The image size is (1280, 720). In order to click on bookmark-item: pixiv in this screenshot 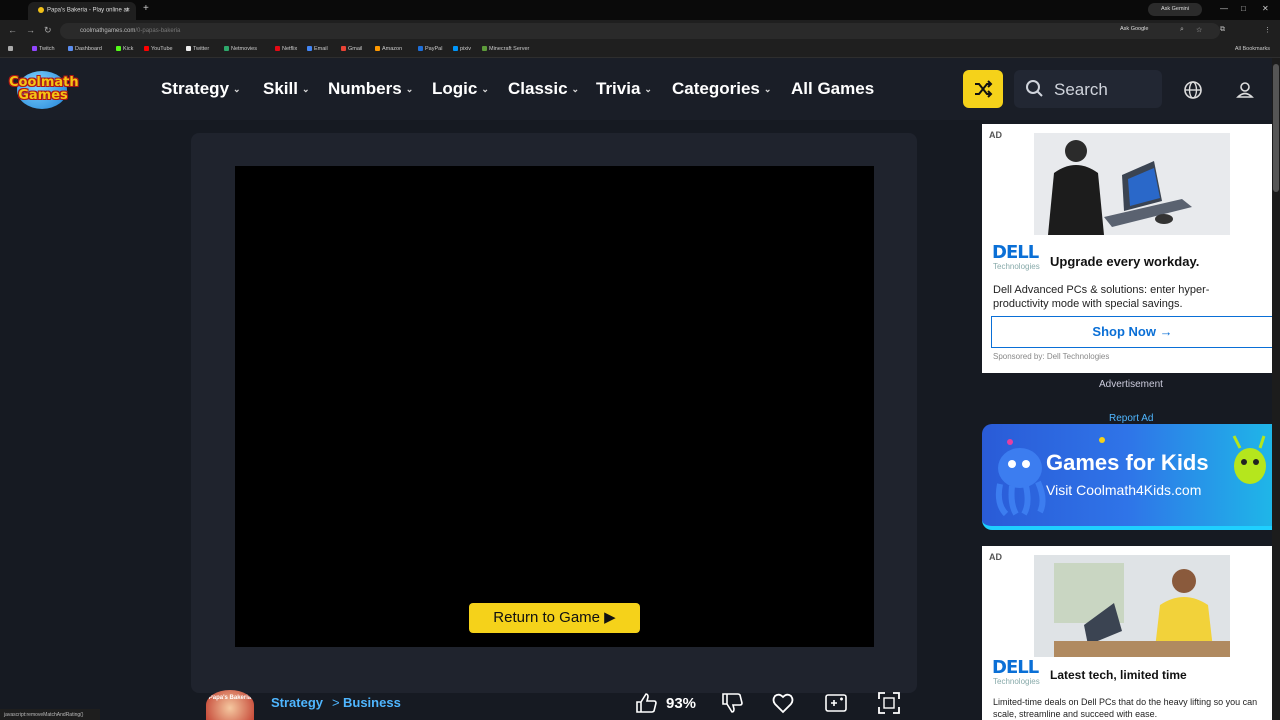, I will do `click(462, 49)`.